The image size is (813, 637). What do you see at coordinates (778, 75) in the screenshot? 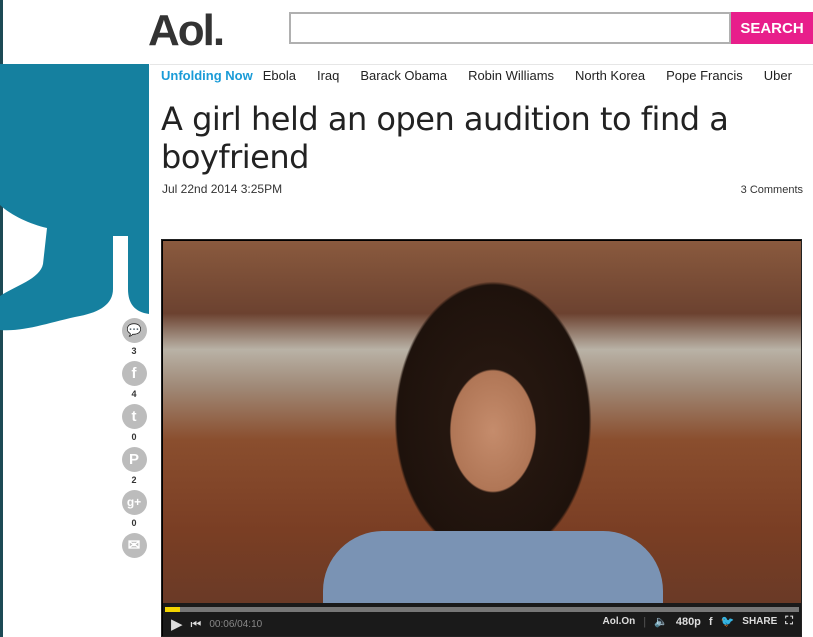
I see `nav-item-uber: Uber` at bounding box center [778, 75].